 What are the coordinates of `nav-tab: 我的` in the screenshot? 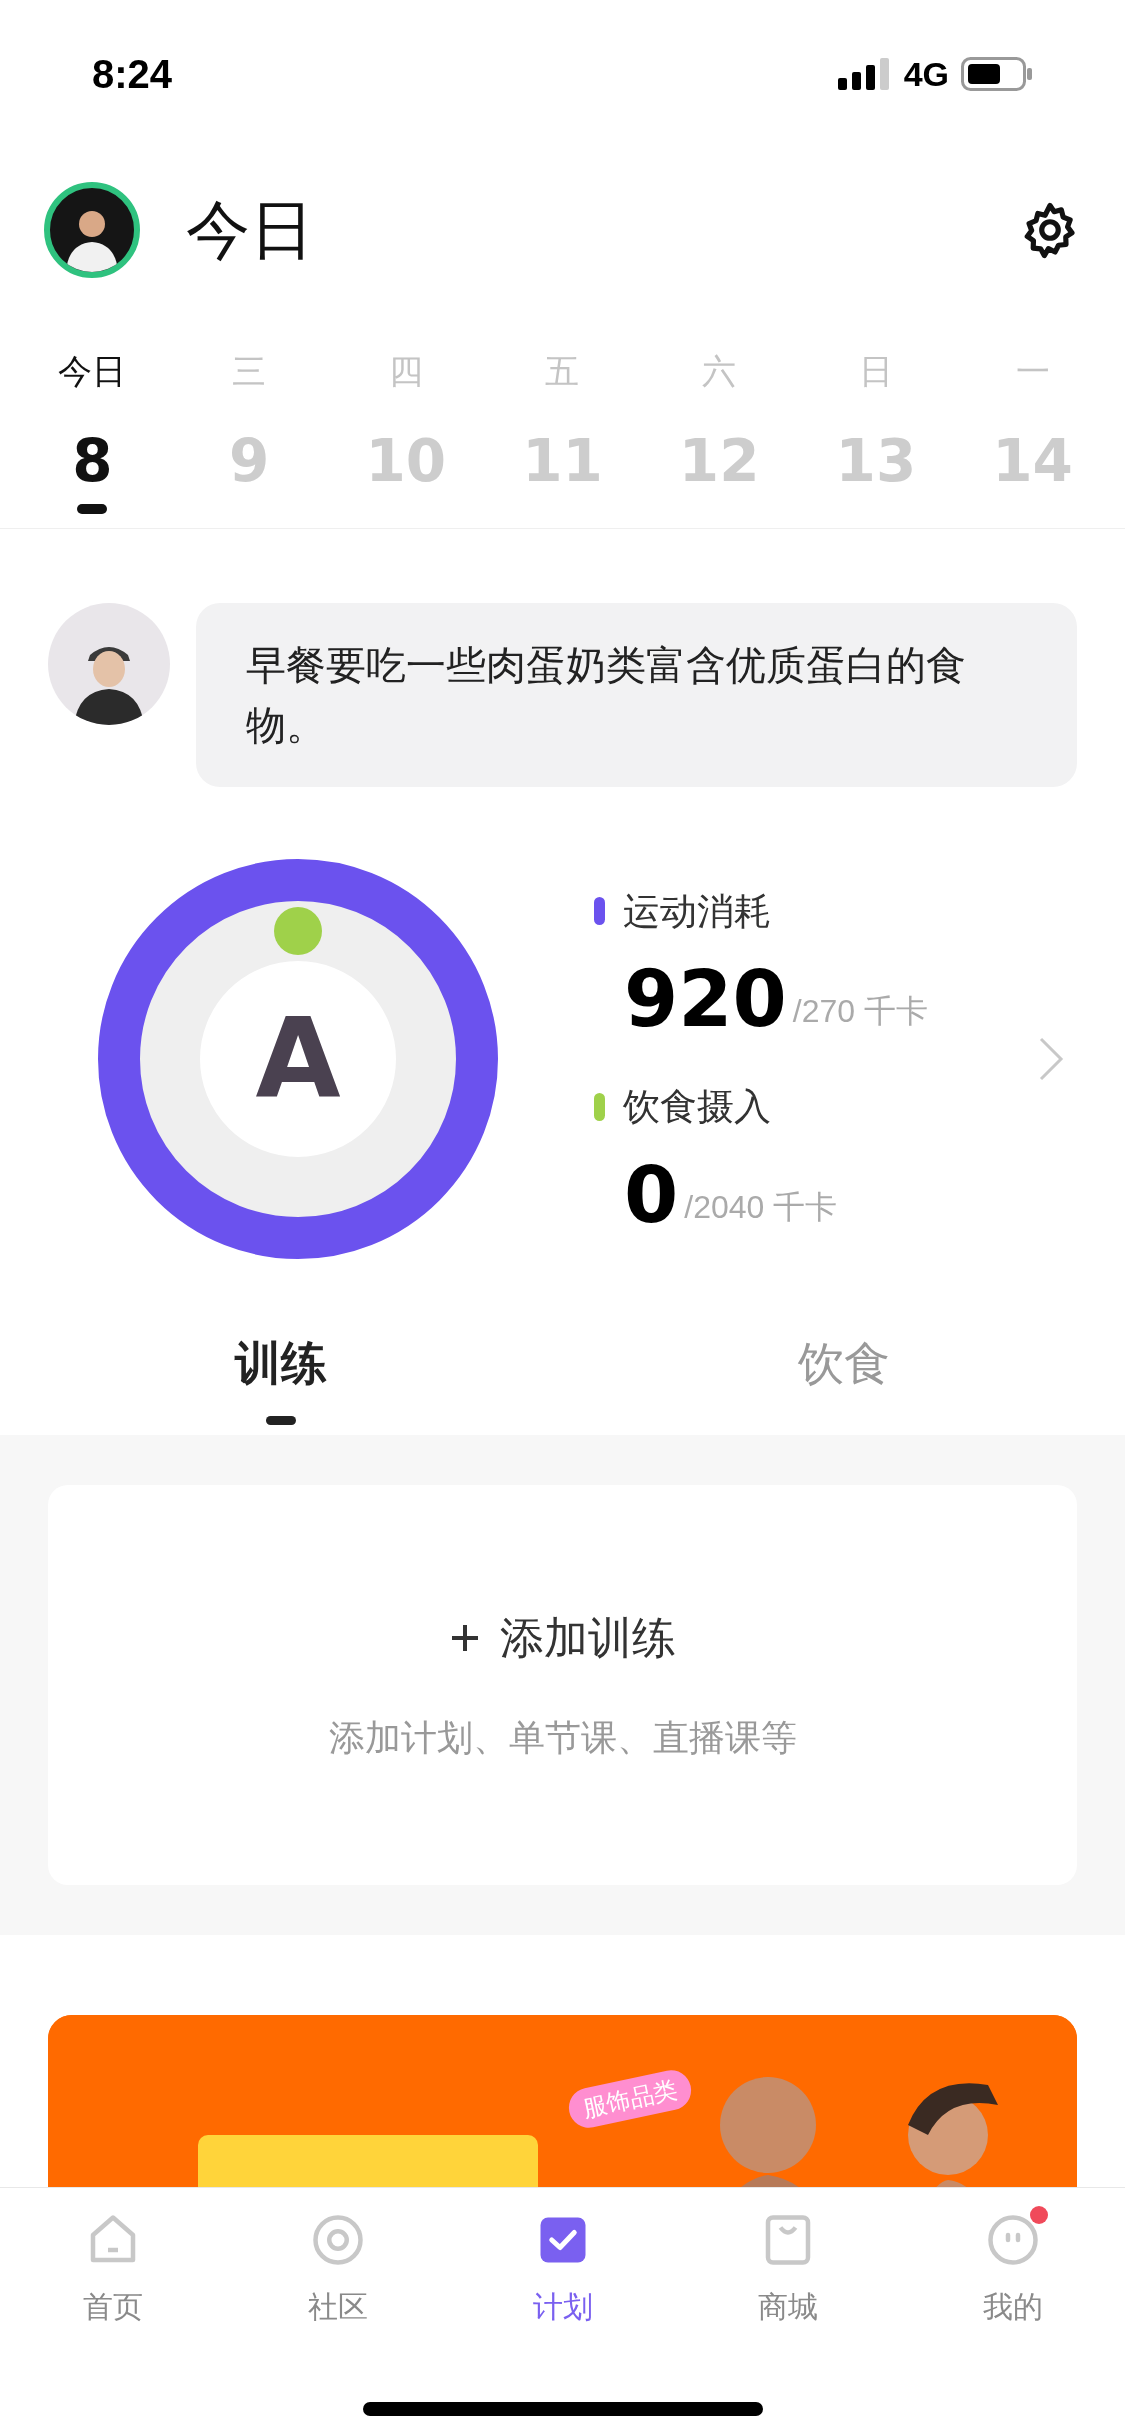 It's located at (1012, 2269).